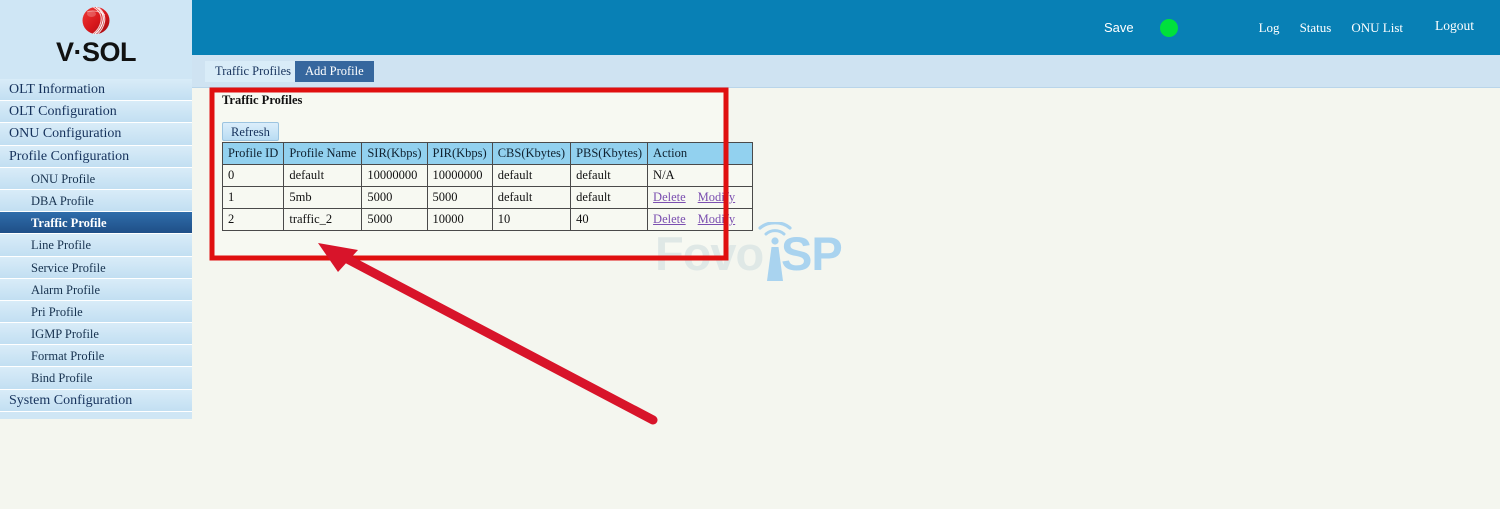  Describe the element at coordinates (459, 197) in the screenshot. I see `cell-pir: 5000` at that location.